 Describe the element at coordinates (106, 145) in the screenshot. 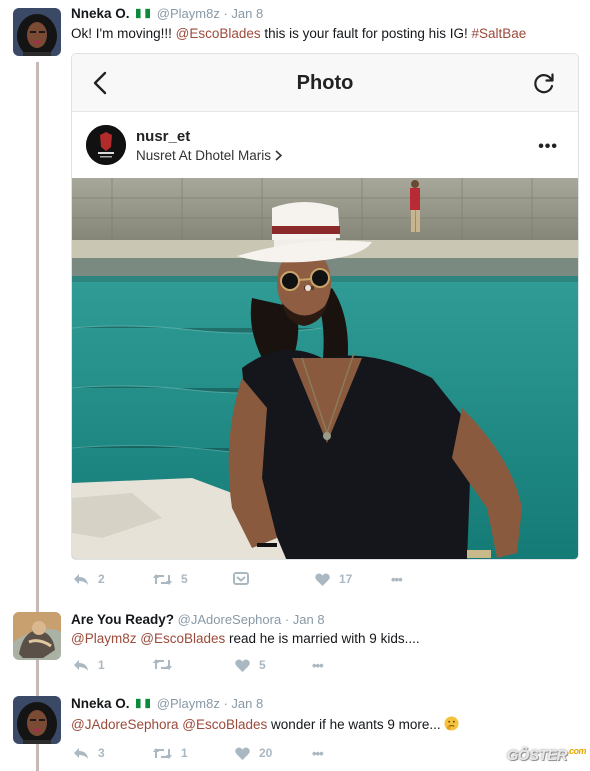

I see `ig-avatar` at that location.